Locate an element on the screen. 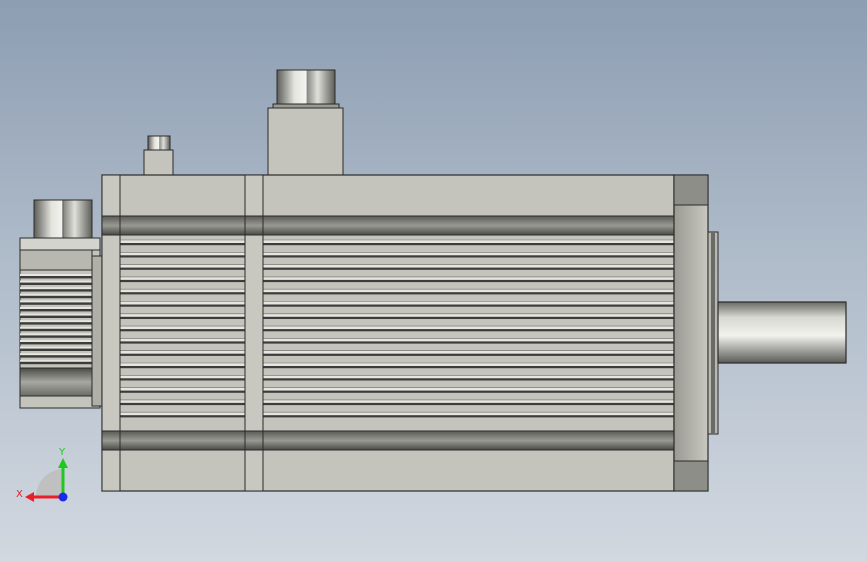 The image size is (867, 562). front-flange is located at coordinates (696, 333).